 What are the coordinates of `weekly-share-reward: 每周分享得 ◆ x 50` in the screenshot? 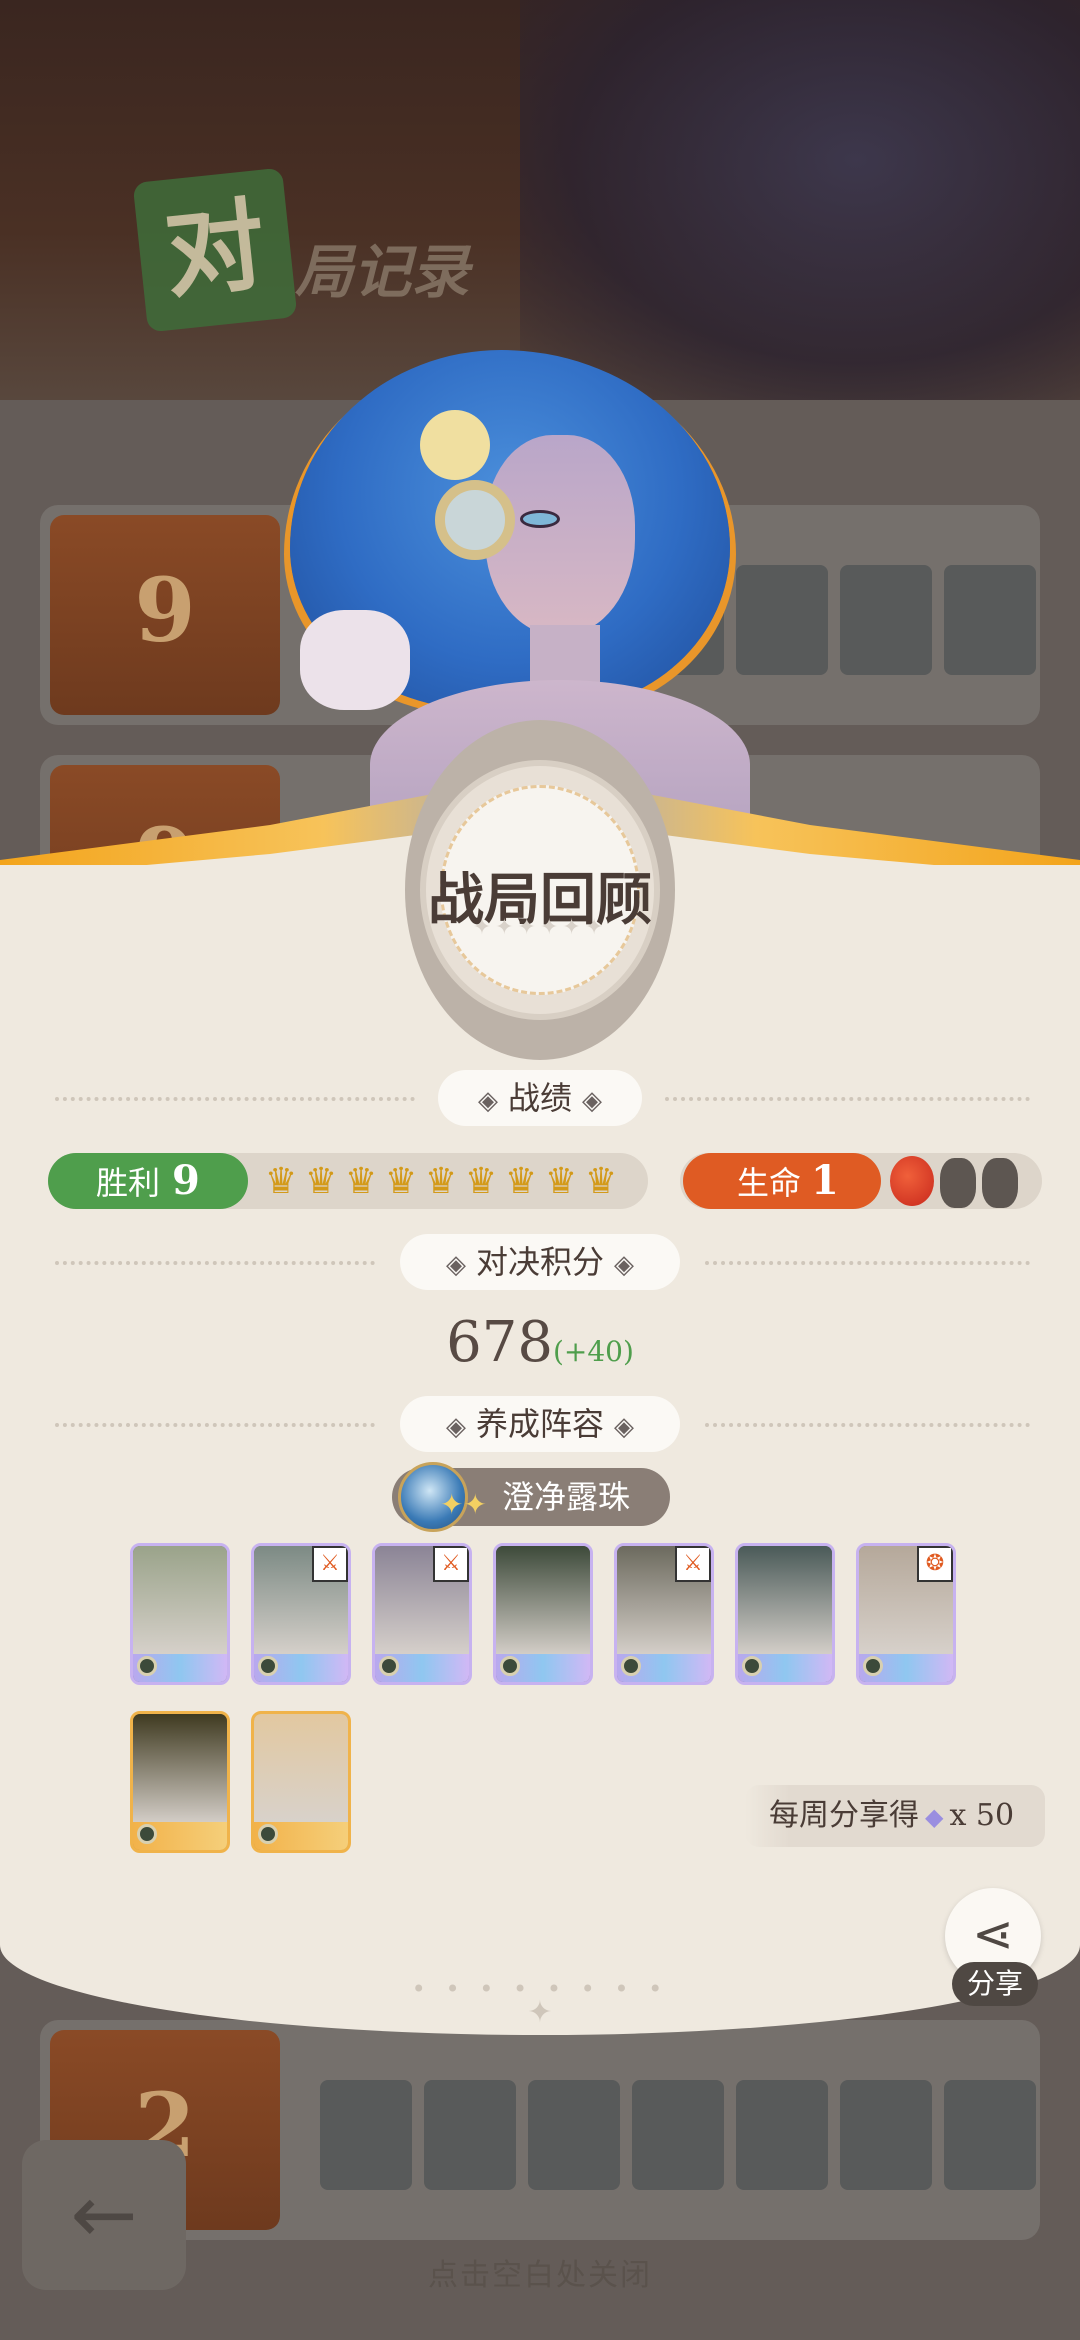 It's located at (895, 1816).